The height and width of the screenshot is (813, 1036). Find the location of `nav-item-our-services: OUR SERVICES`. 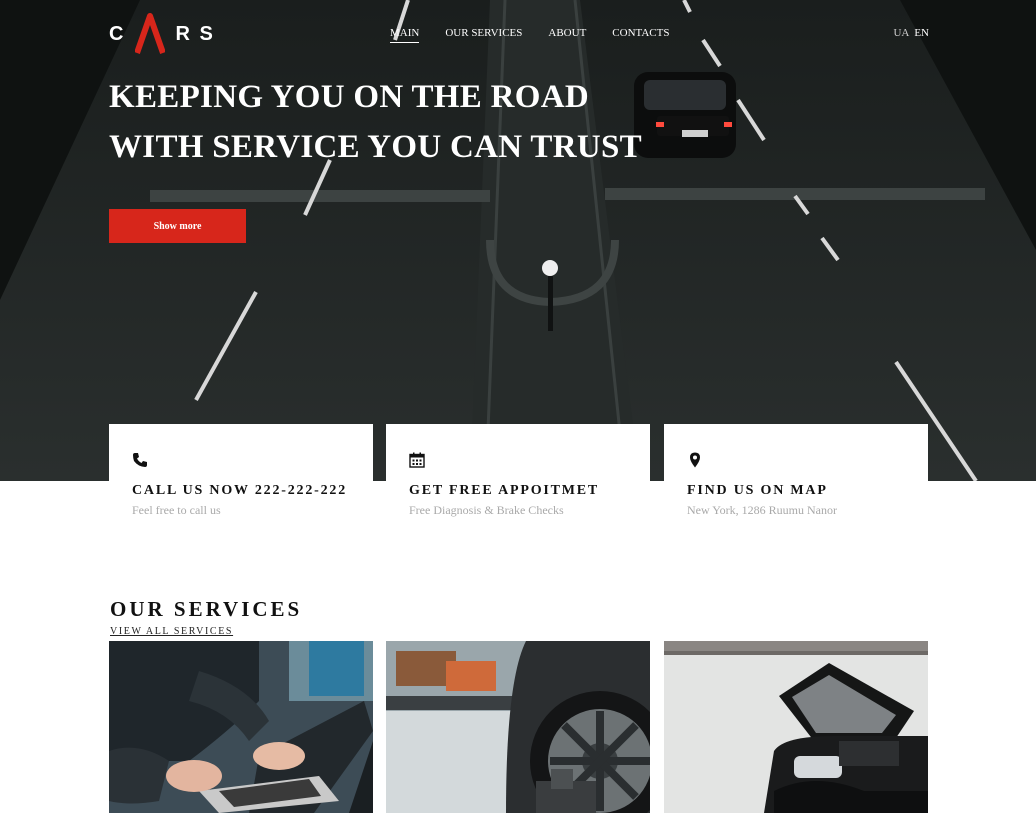

nav-item-our-services: OUR SERVICES is located at coordinates (483, 35).